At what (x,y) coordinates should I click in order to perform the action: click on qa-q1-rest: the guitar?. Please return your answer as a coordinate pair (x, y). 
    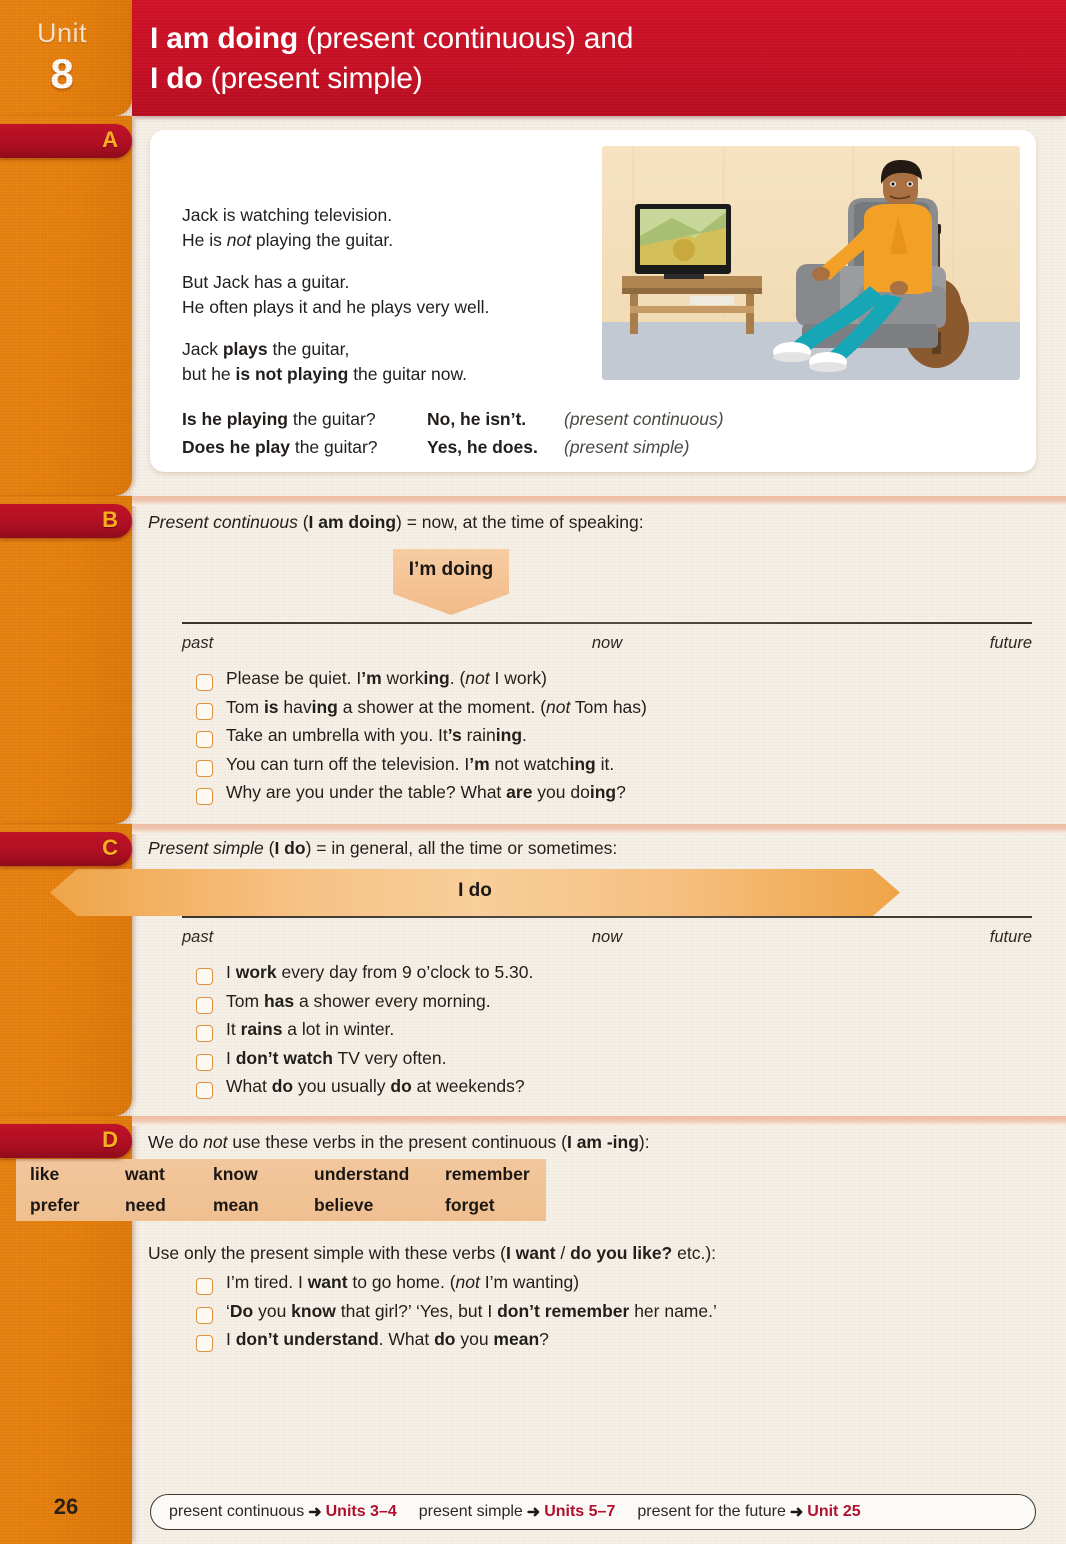
    Looking at the image, I should click on (332, 419).